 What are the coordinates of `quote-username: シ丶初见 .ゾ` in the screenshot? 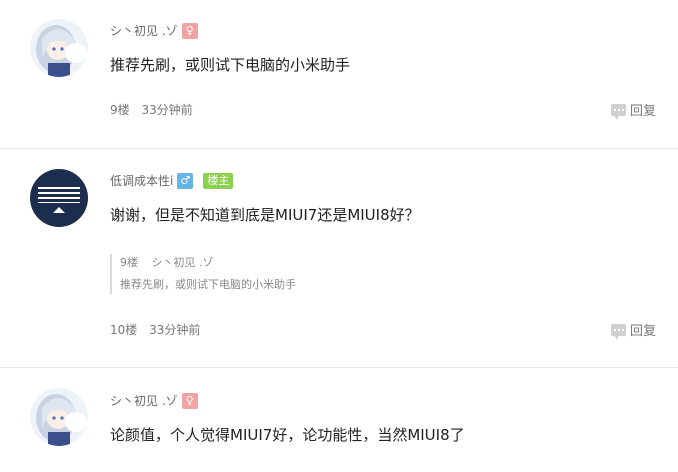 It's located at (182, 262).